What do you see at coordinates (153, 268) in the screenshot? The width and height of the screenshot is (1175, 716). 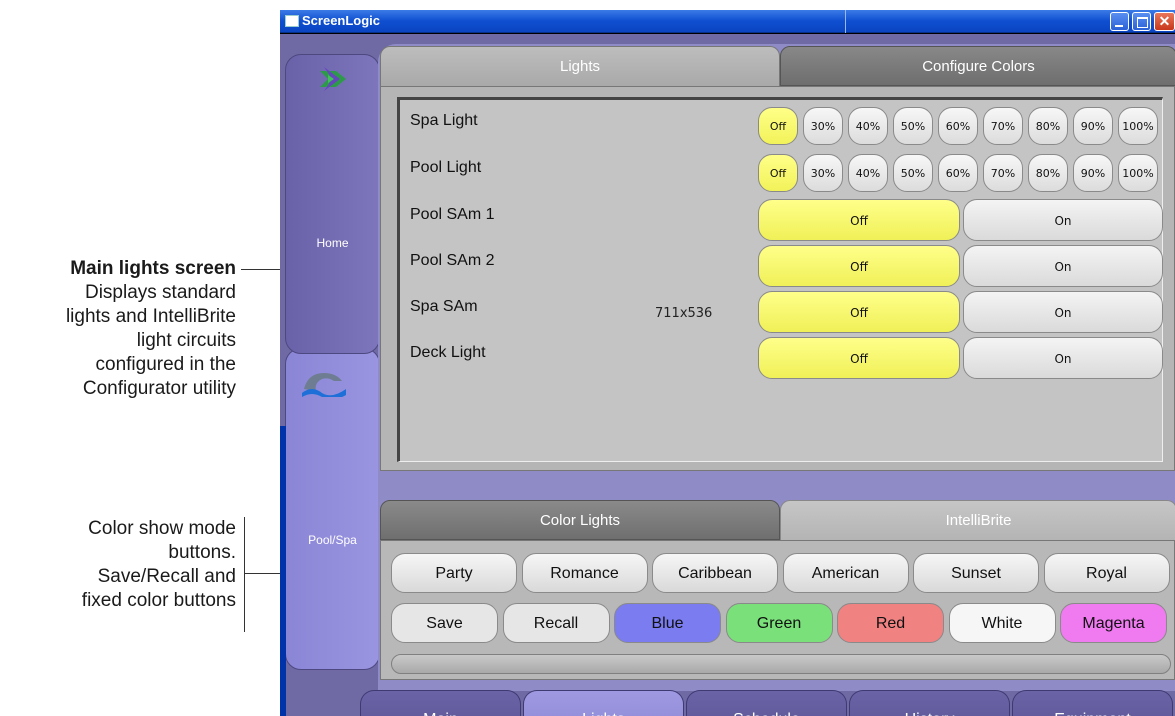 I see `annotation-title: Main lights screen` at bounding box center [153, 268].